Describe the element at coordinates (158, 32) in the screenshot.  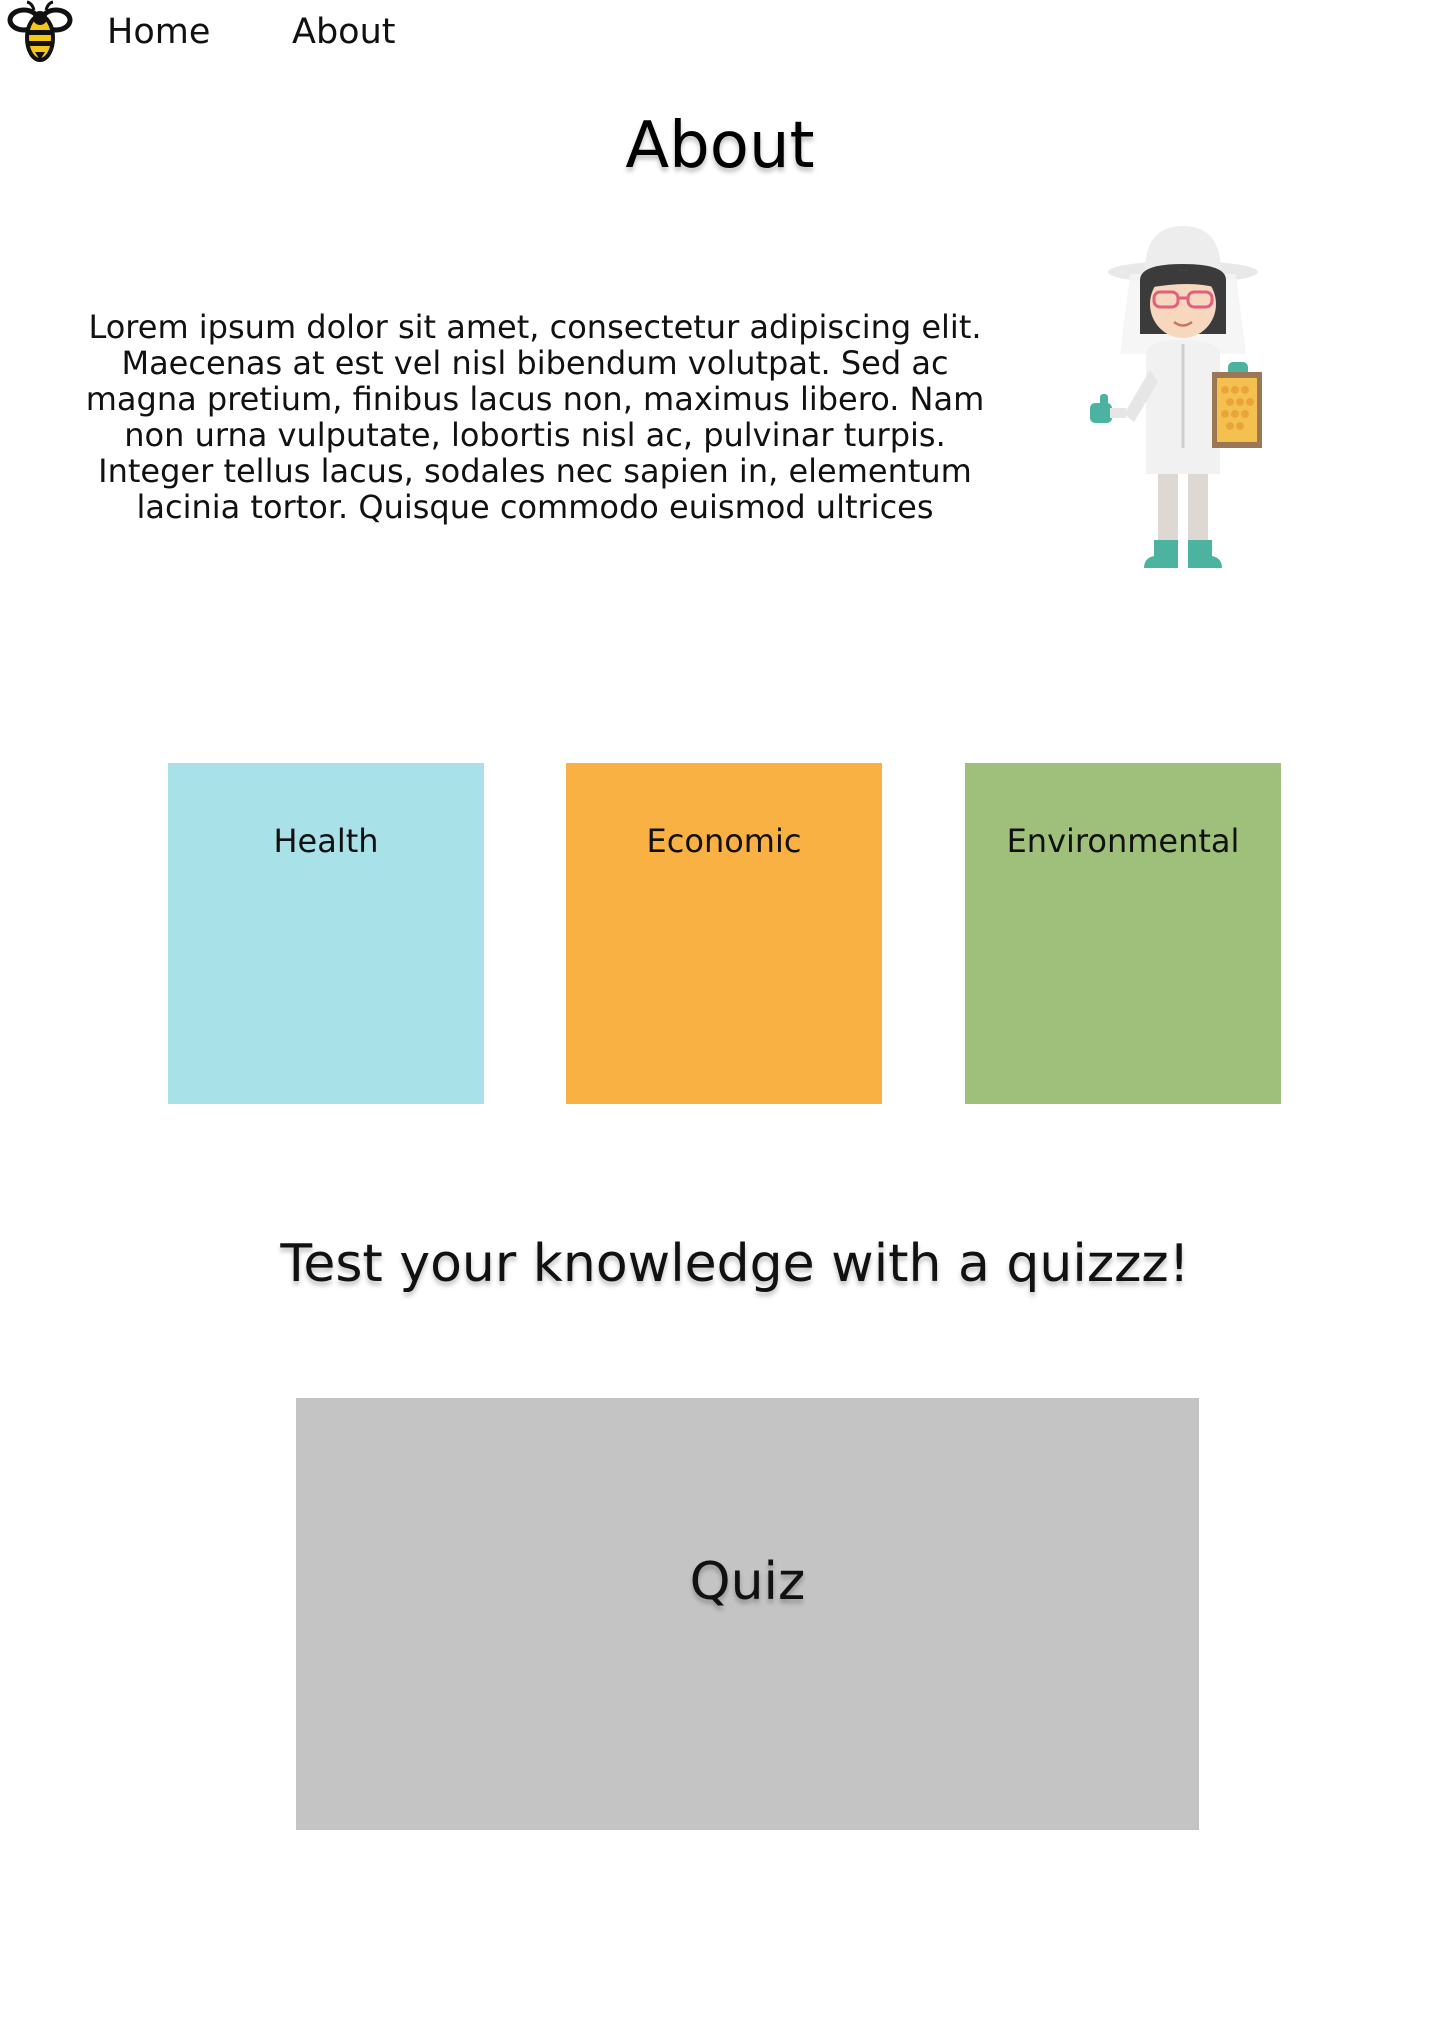
I see `nav-link-home: Home` at that location.